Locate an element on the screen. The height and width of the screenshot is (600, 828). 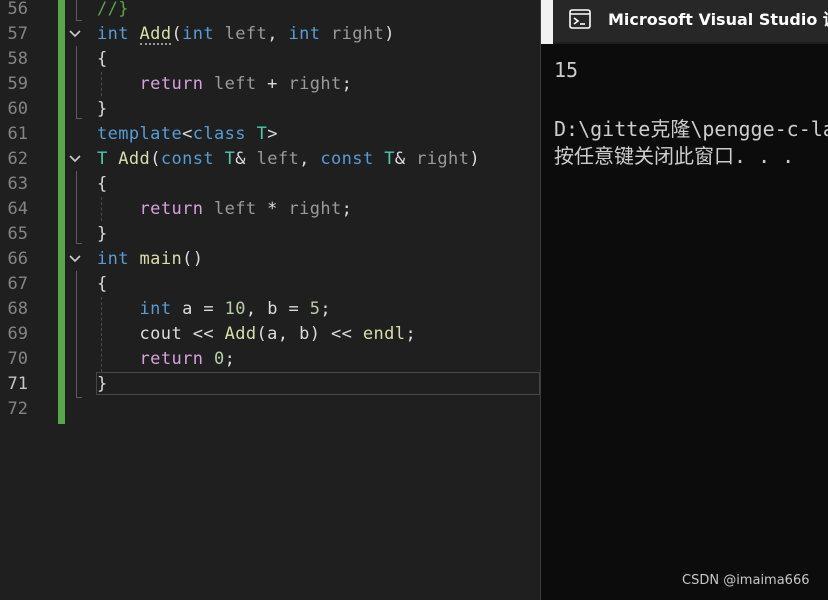
code-line: 57 int Add(int left, int right) is located at coordinates (270, 34).